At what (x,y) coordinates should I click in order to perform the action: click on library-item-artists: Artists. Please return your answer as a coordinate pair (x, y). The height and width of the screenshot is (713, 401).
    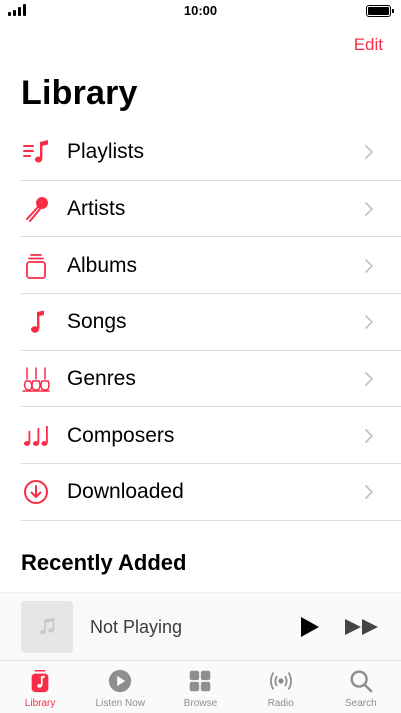
    Looking at the image, I should click on (211, 209).